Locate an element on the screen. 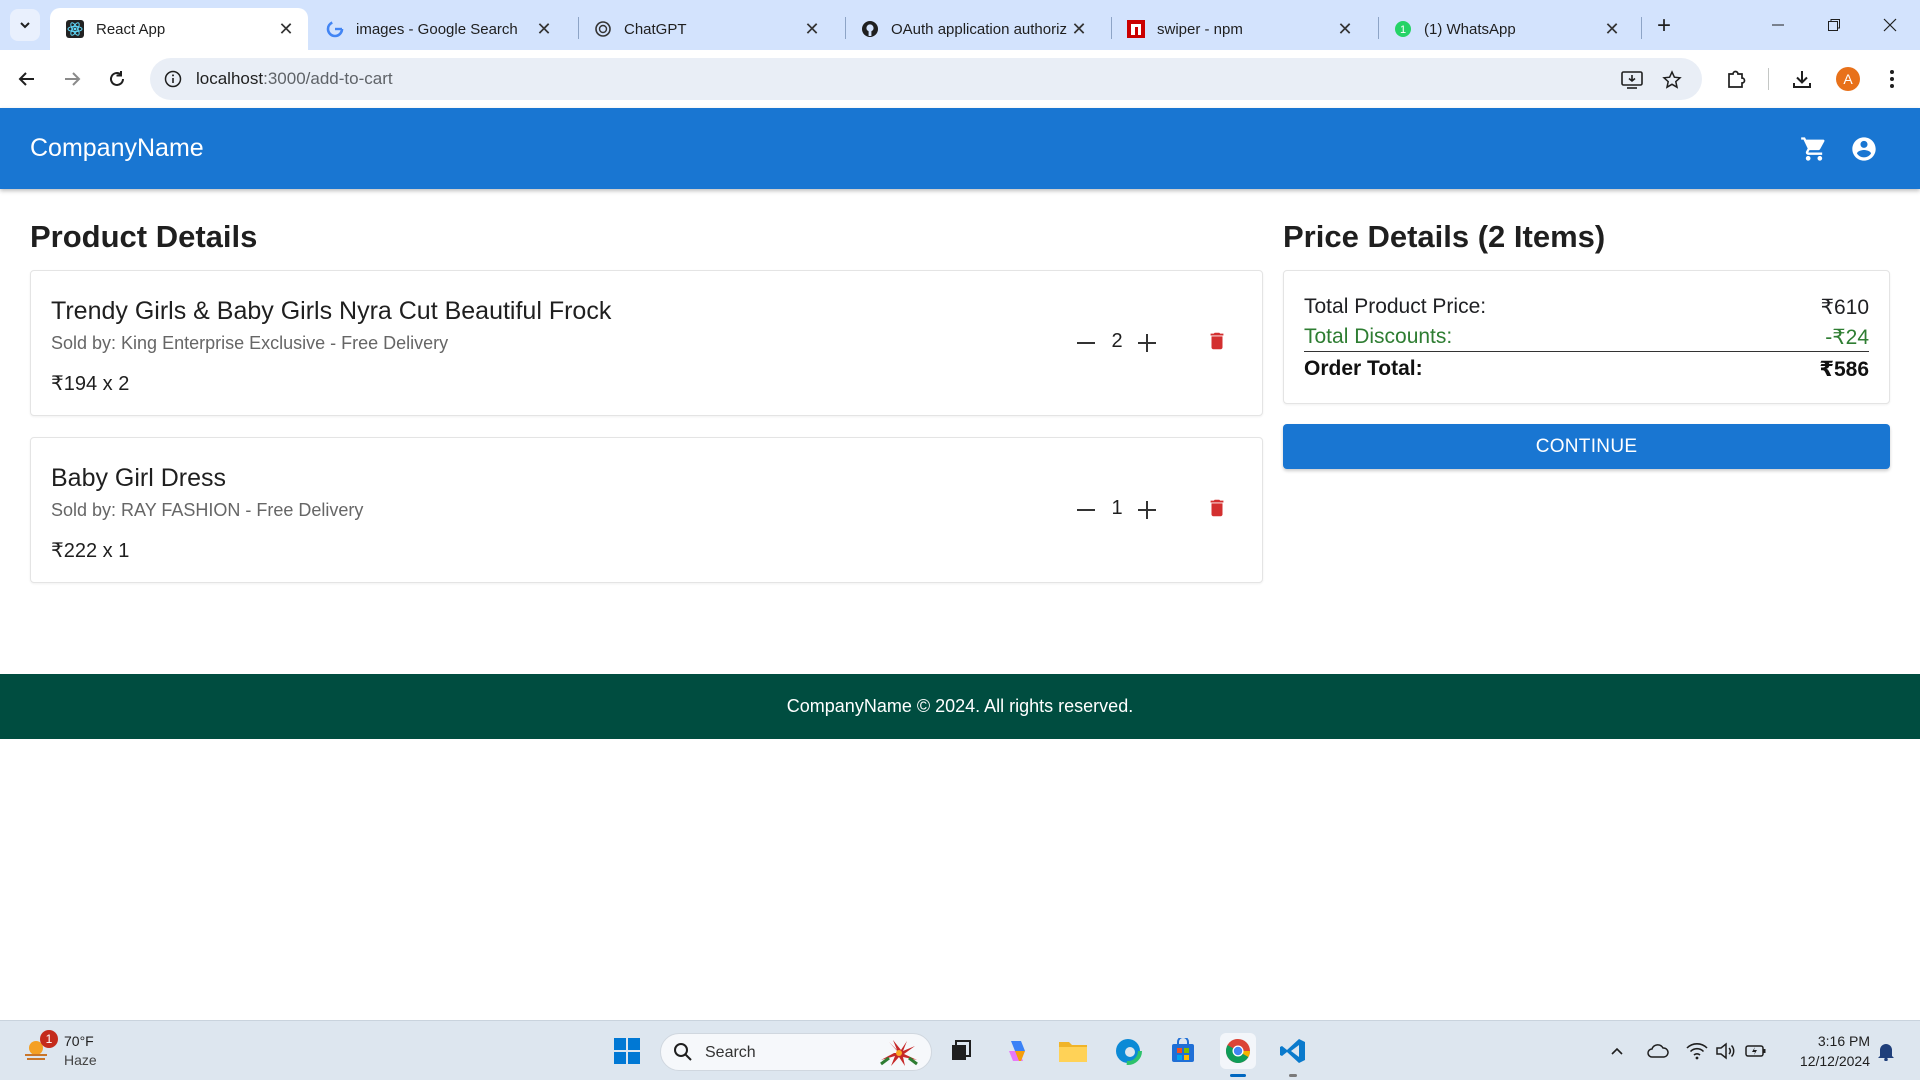 Image resolution: width=1920 pixels, height=1080 pixels. react-icon is located at coordinates (75, 29).